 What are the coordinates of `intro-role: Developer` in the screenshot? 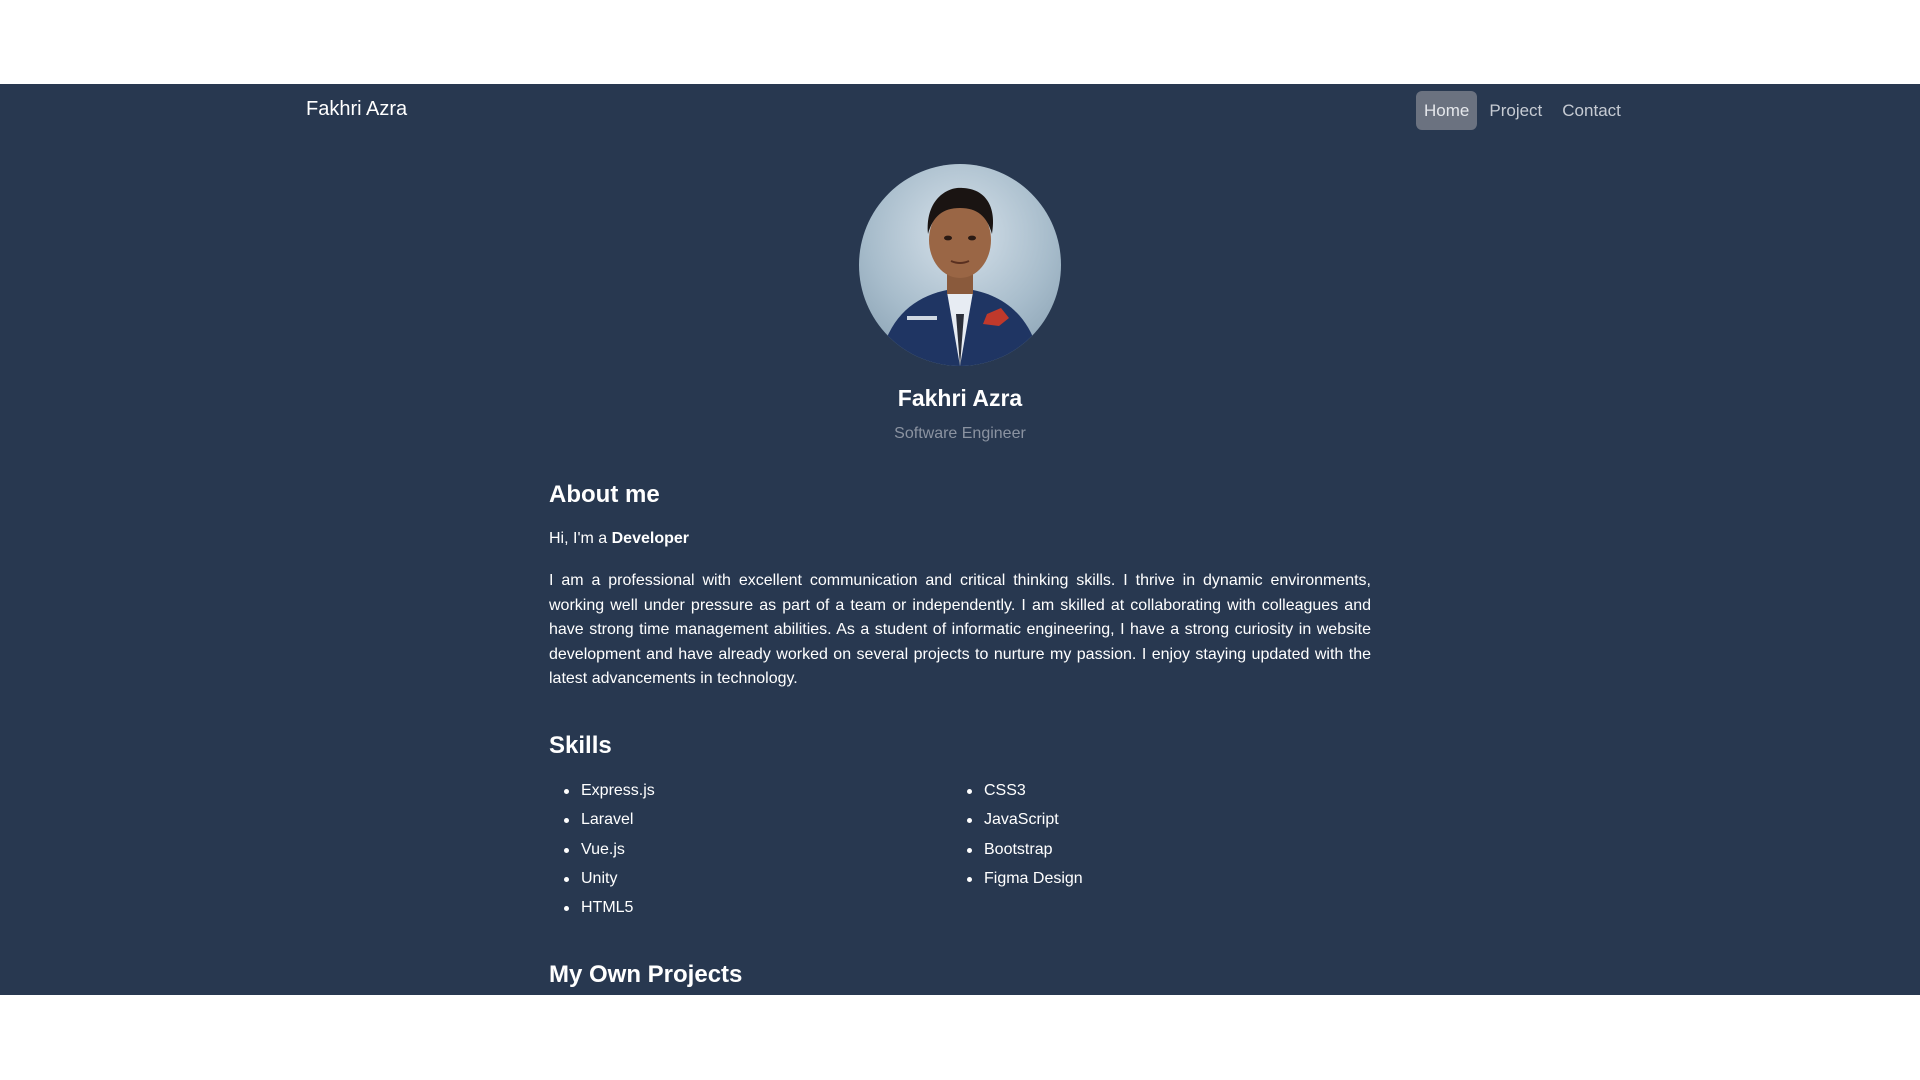 It's located at (650, 538).